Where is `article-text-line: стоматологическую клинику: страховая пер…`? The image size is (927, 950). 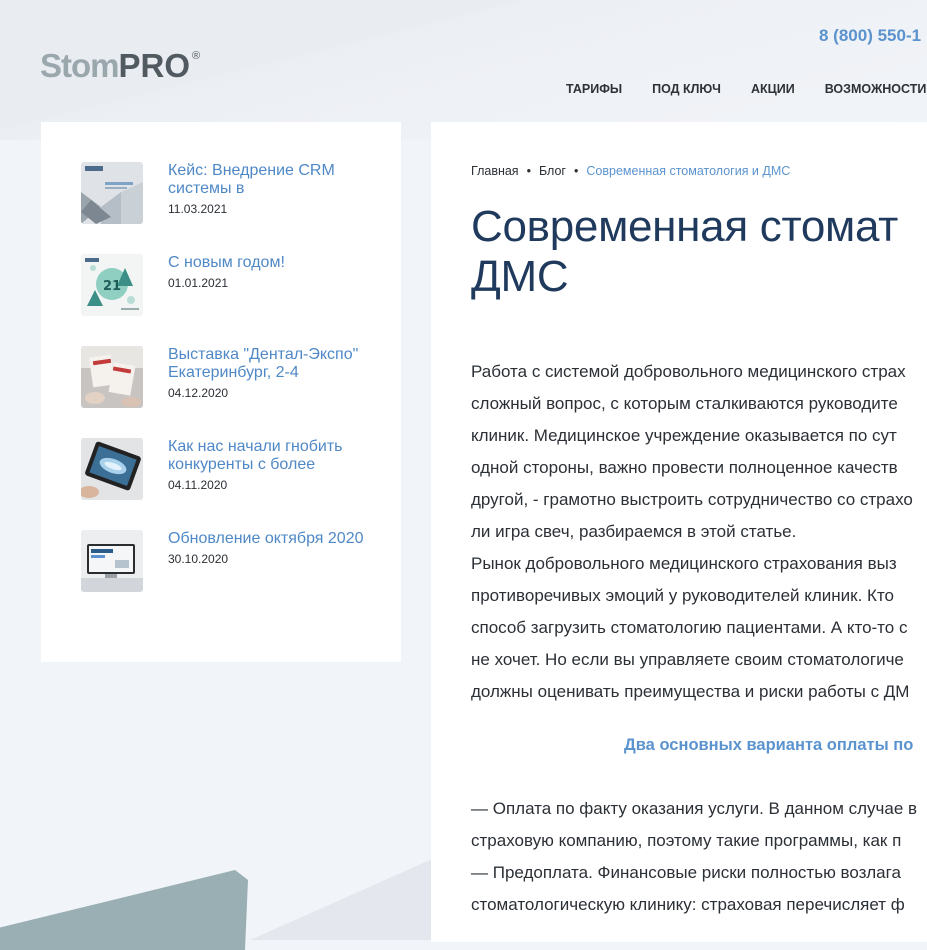
article-text-line: стоматологическую клинику: страховая пер… is located at coordinates (688, 904).